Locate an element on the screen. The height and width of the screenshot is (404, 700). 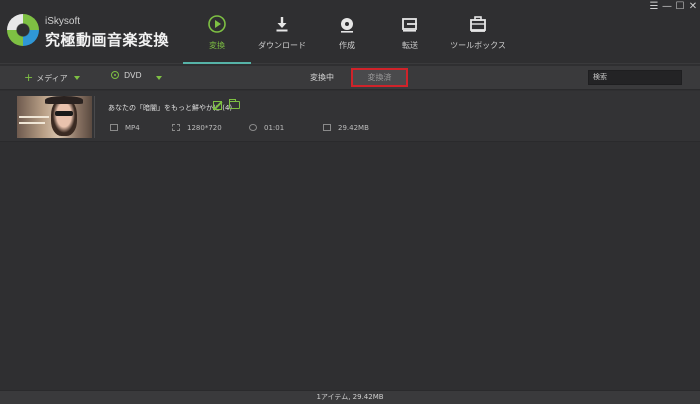
plus-icon: + is located at coordinates (29, 77).